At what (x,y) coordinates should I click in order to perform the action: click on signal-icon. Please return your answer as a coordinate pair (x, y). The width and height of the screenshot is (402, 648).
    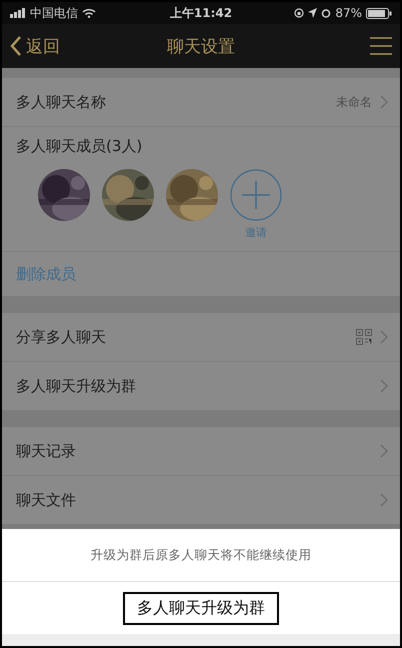
    Looking at the image, I should click on (18, 13).